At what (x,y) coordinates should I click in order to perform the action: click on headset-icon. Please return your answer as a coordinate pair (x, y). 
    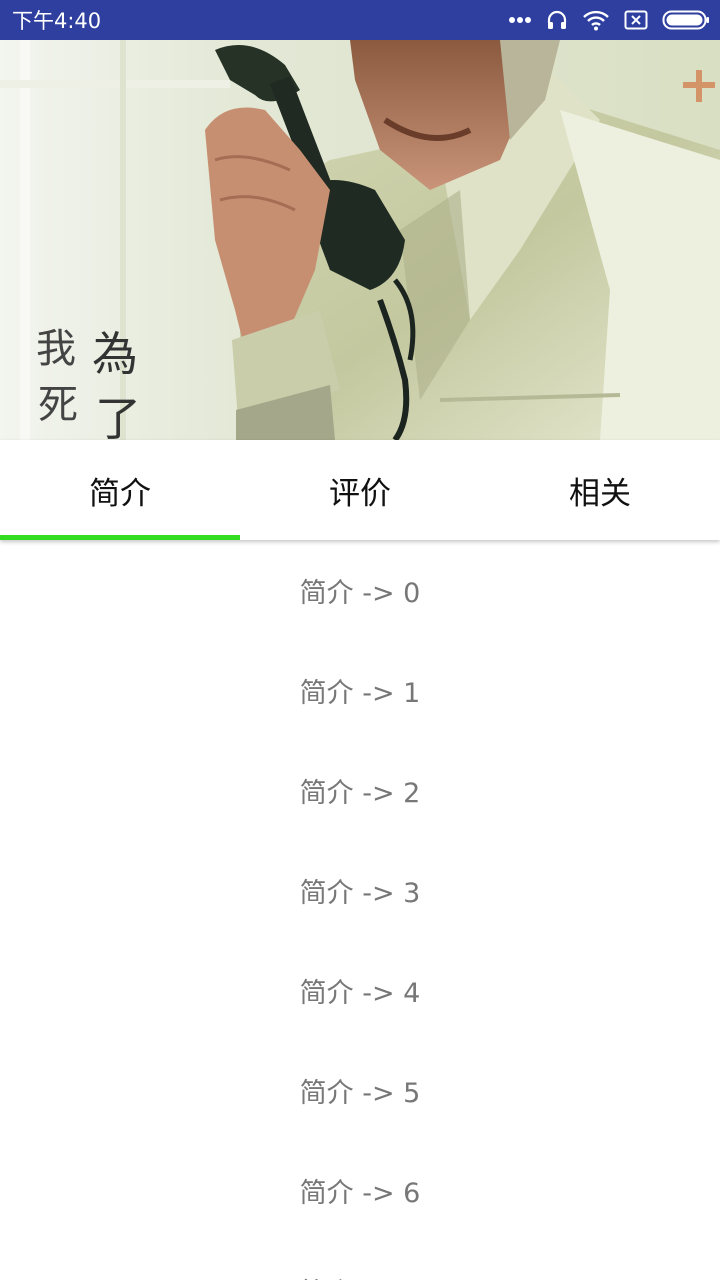
    Looking at the image, I should click on (557, 20).